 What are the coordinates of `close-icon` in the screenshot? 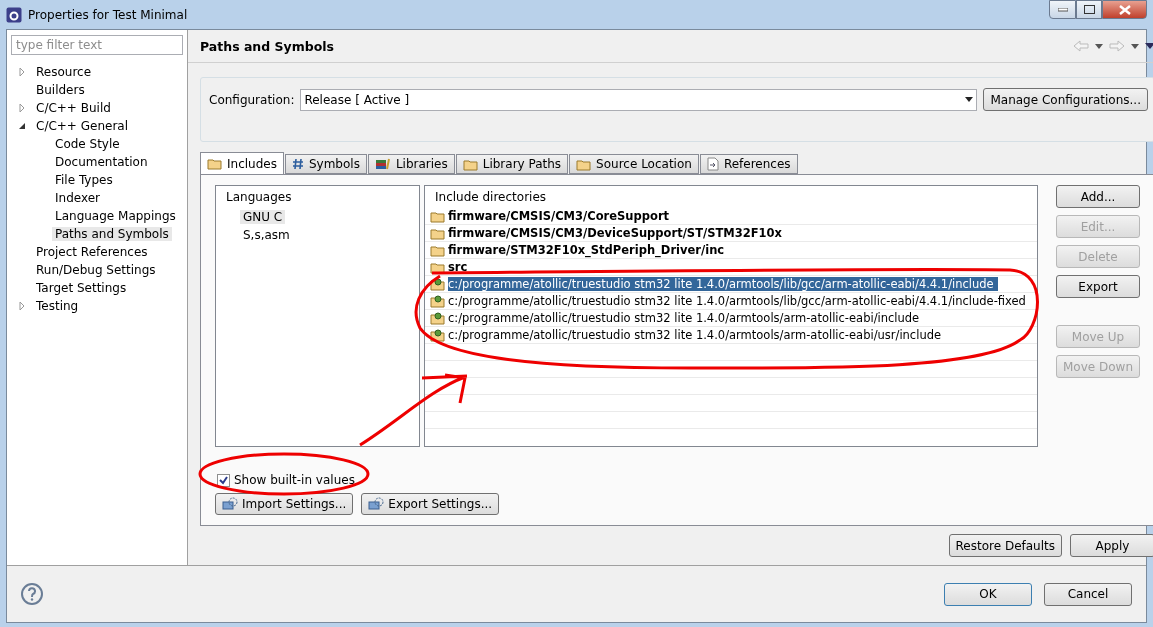 It's located at (1124, 9).